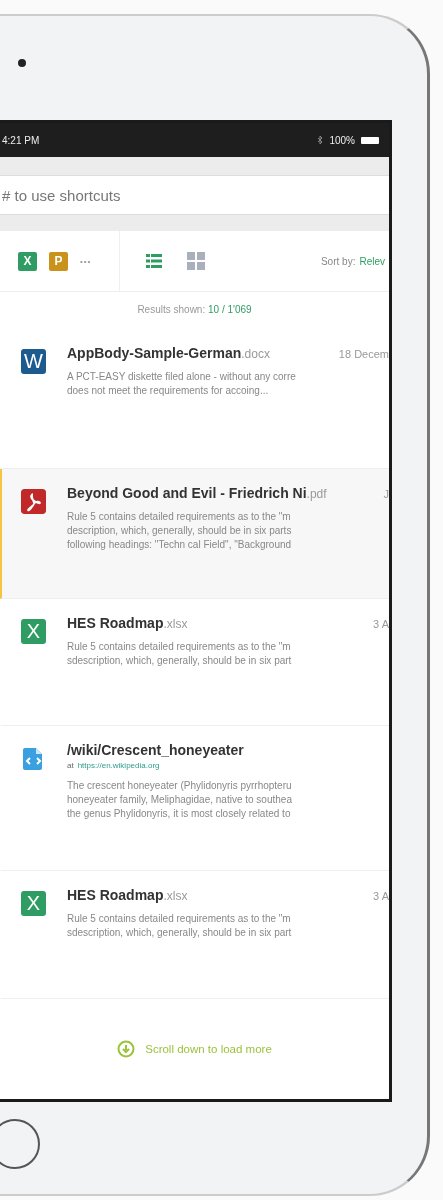  Describe the element at coordinates (196, 261) in the screenshot. I see `grid-view-icon` at that location.